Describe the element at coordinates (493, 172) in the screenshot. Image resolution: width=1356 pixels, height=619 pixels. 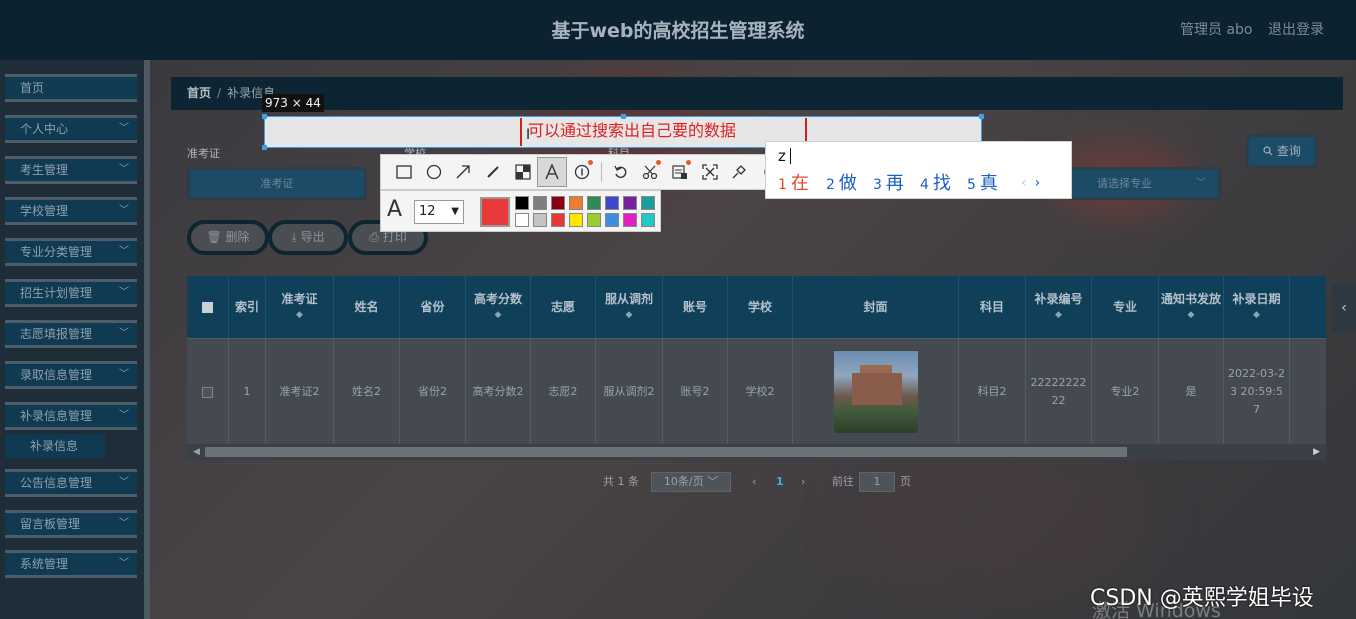
I see `pencil-icon` at that location.